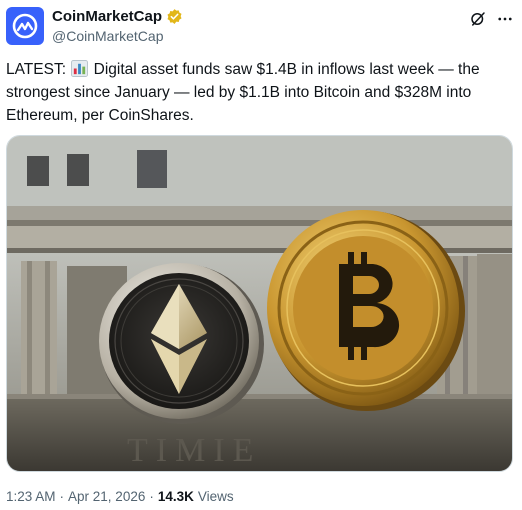 This screenshot has width=522, height=510. Describe the element at coordinates (174, 16) in the screenshot. I see `verified-badge-icon` at that location.